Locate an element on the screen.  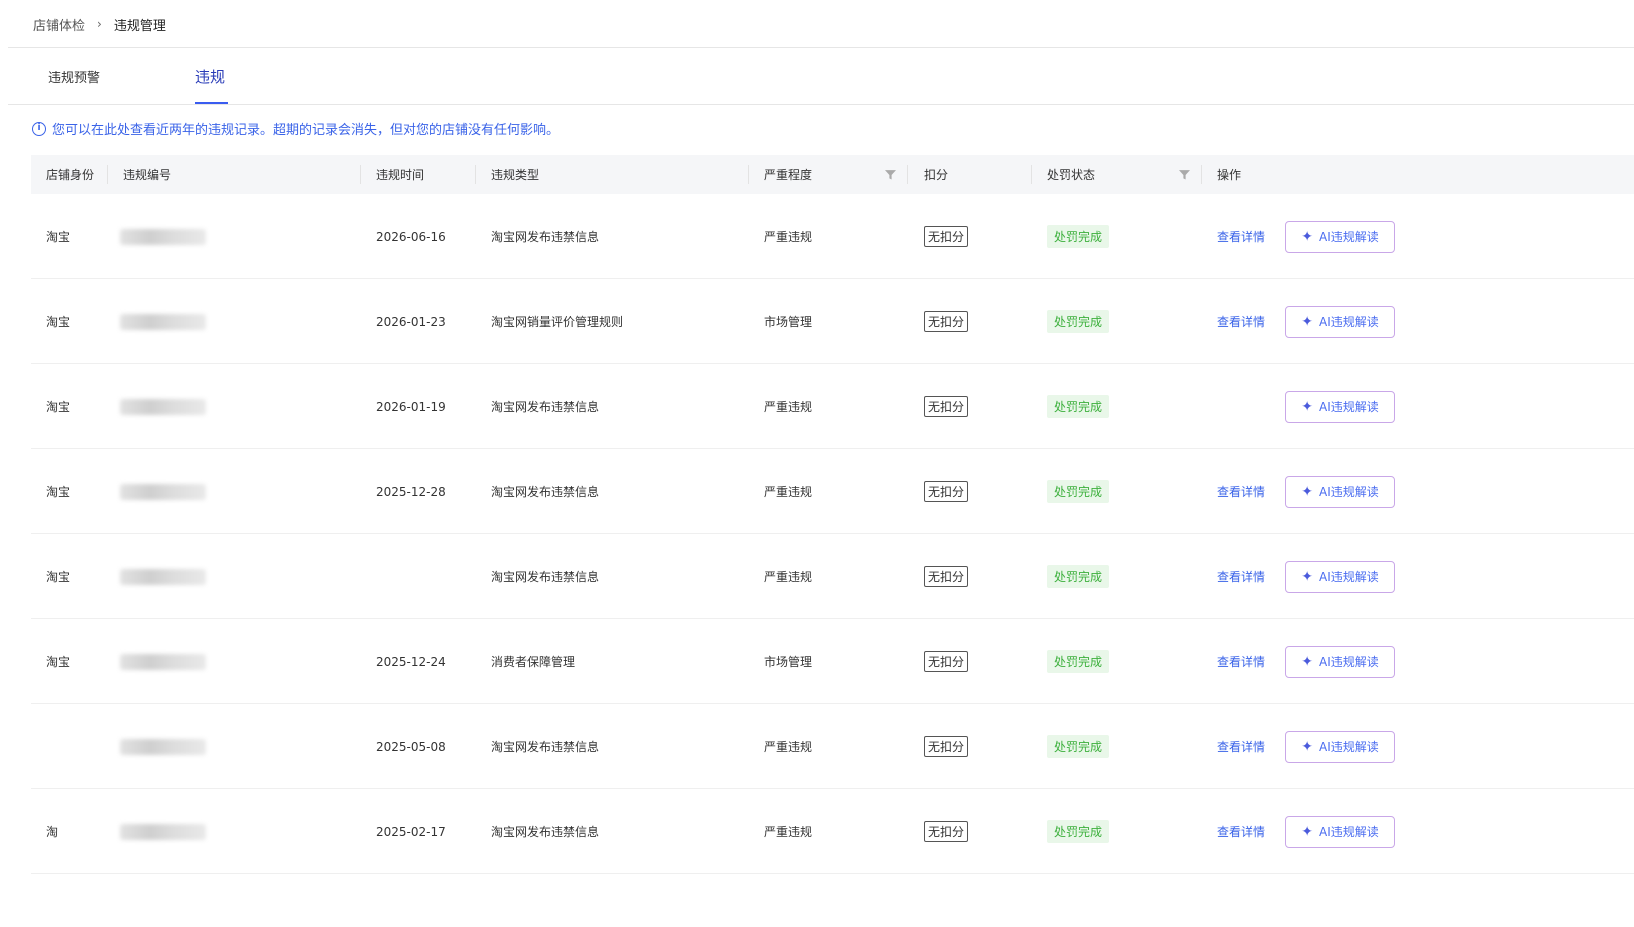
column-header-violation-type: 违规类型 is located at coordinates (515, 175).